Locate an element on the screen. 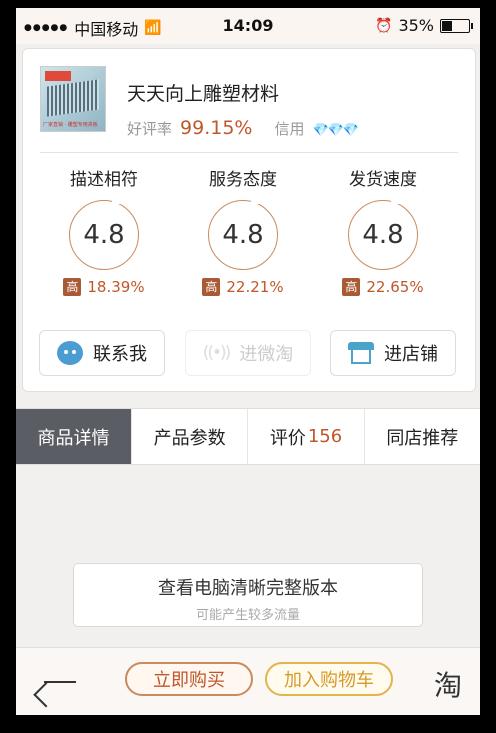 Image resolution: width=496 pixels, height=733 pixels. diamond-icon: 💎💎💎 is located at coordinates (335, 130).